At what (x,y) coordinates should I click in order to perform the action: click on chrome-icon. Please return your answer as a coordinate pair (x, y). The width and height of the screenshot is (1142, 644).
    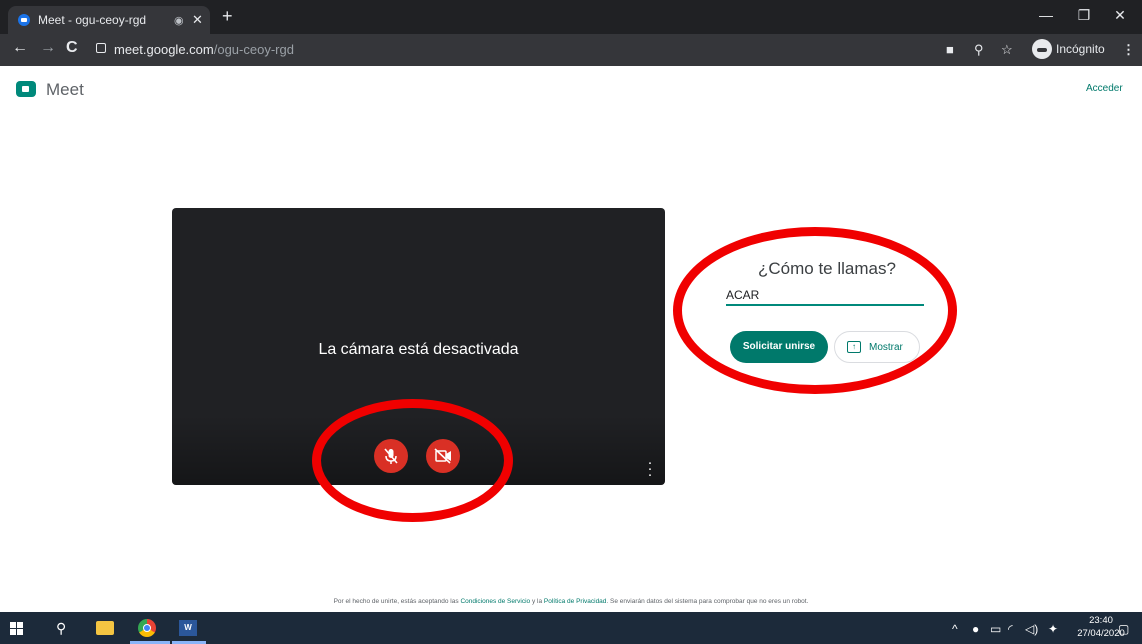
    Looking at the image, I should click on (147, 628).